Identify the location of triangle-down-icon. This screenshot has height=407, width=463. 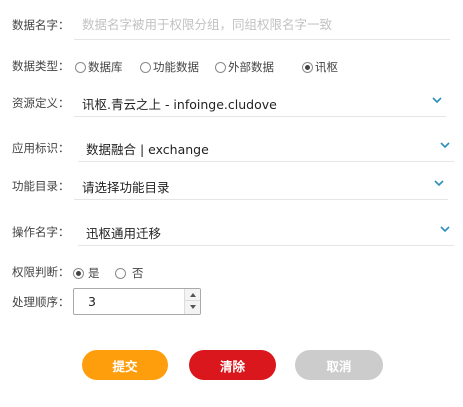
(192, 307).